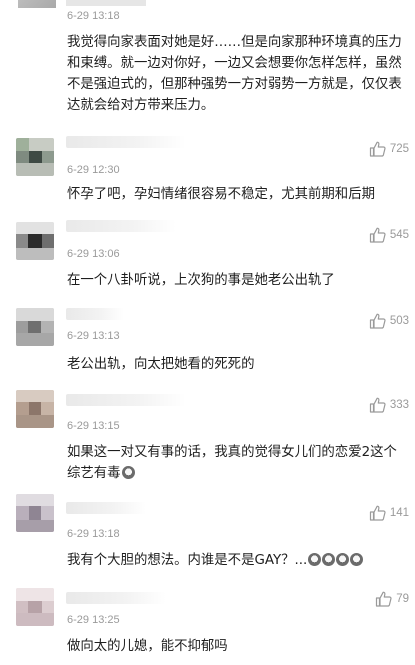  I want to click on comment-time: 6-29 13:06, so click(93, 254).